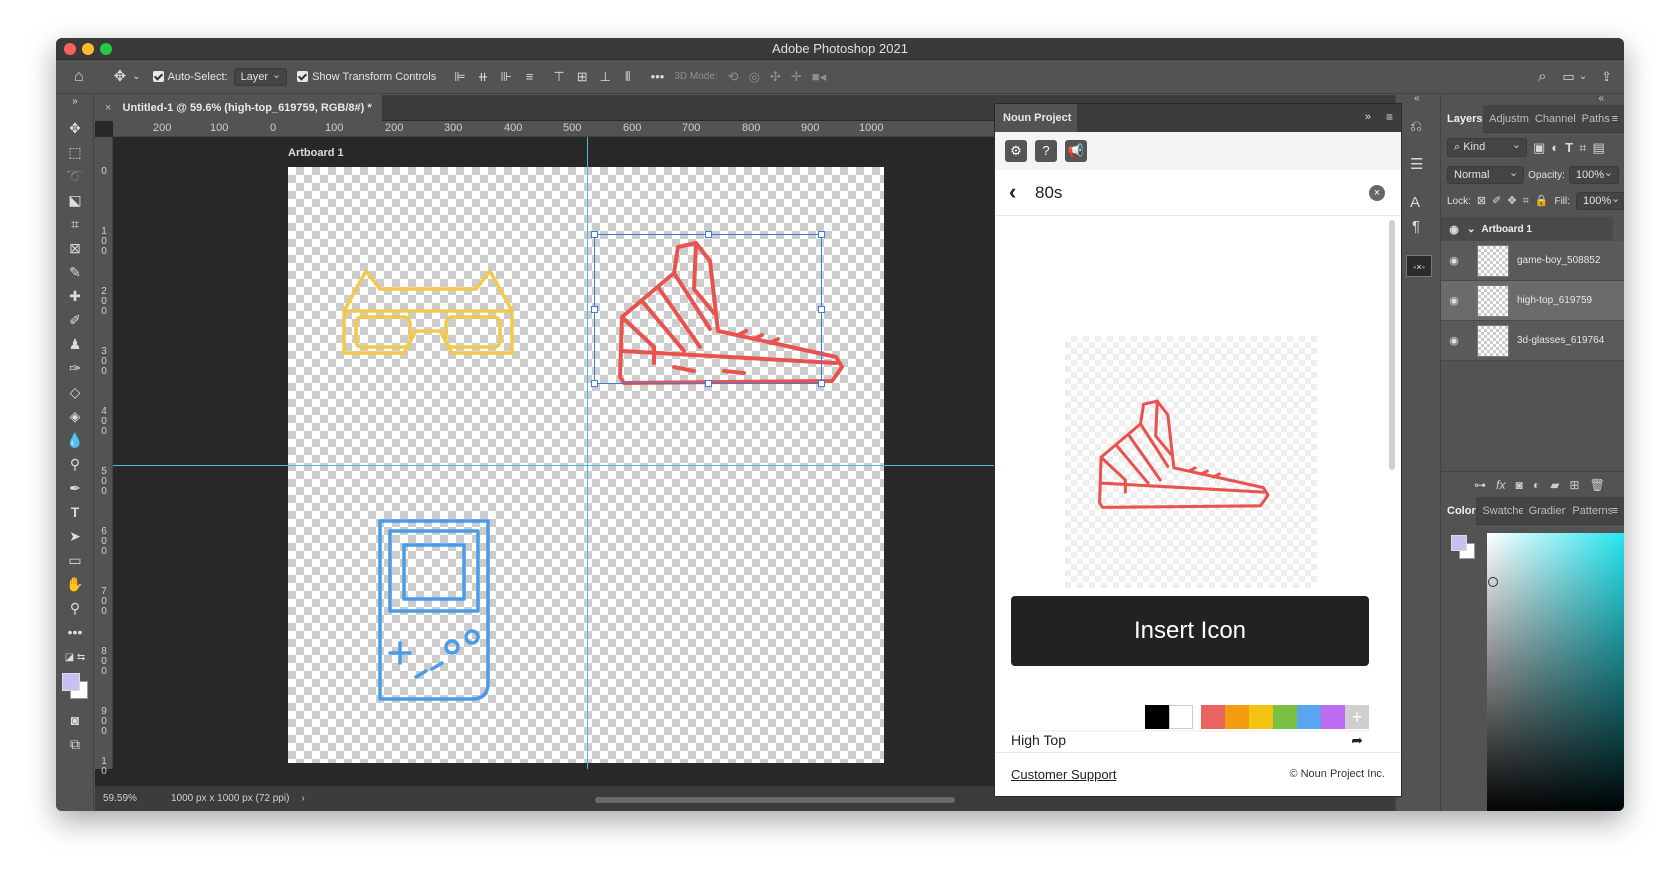 This screenshot has width=1680, height=886. What do you see at coordinates (75, 632) in the screenshot?
I see `more-tools-icon: •••` at bounding box center [75, 632].